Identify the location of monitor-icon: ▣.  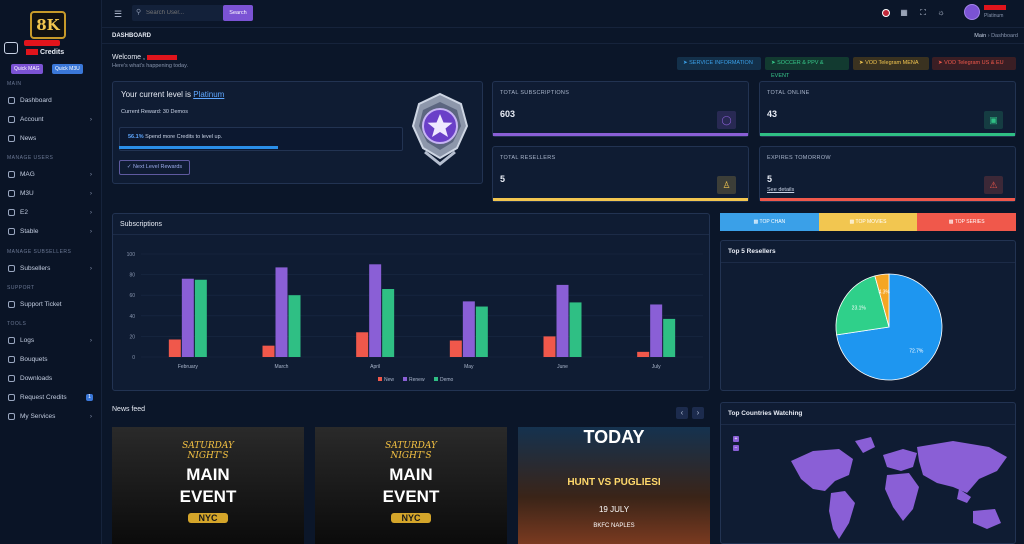
(993, 120).